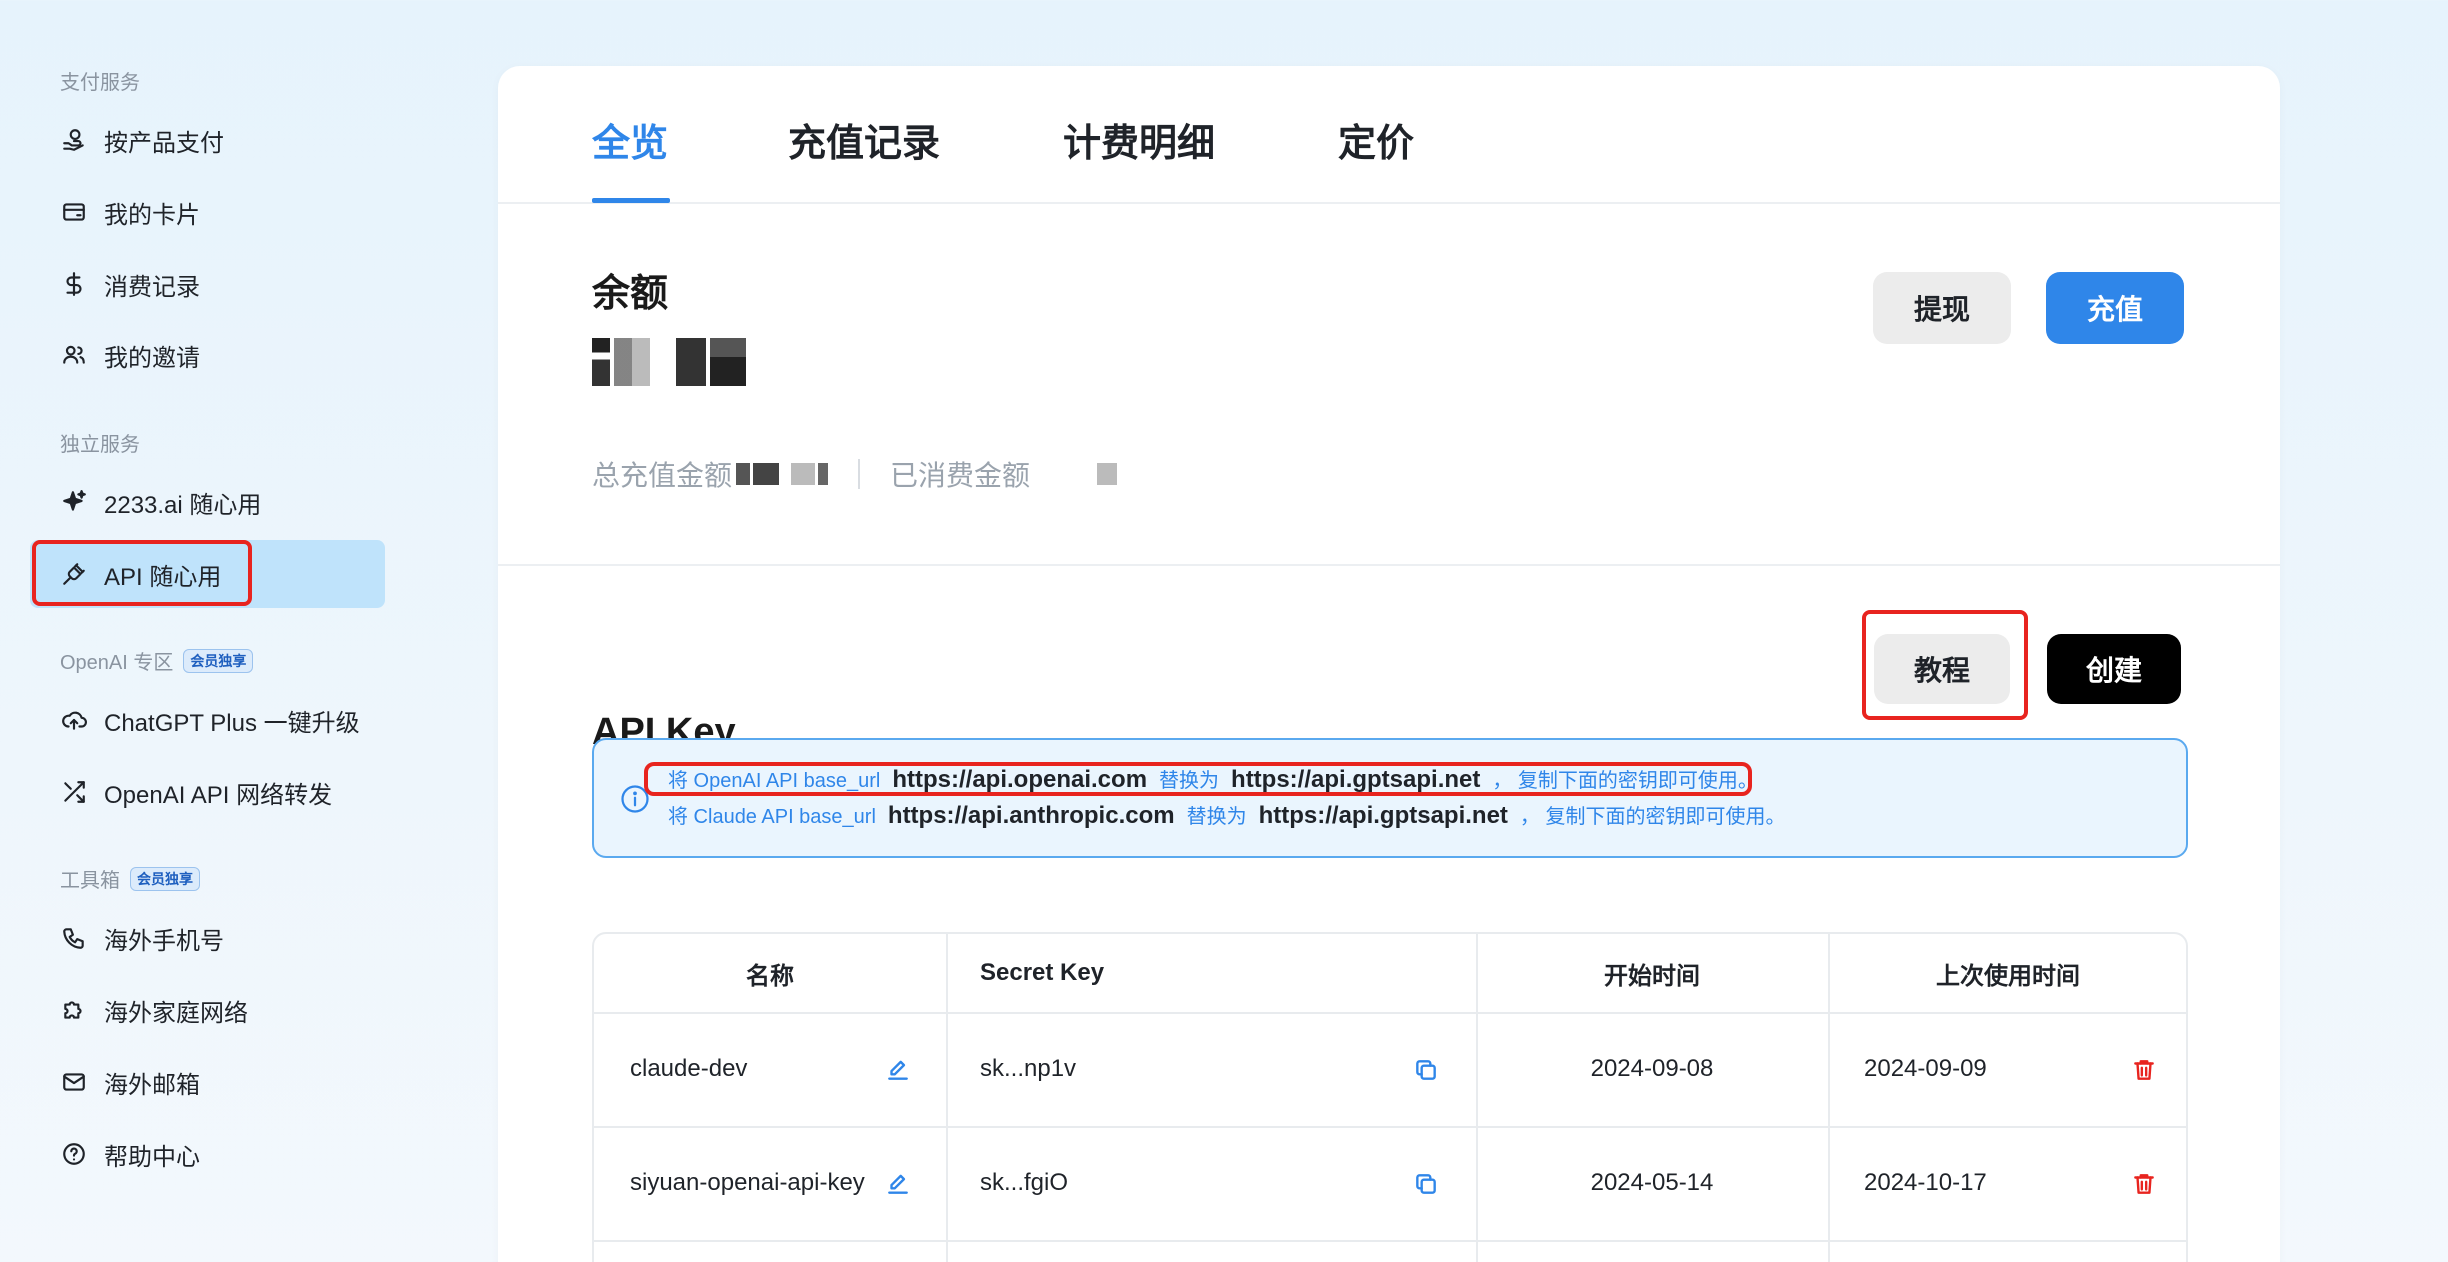 The height and width of the screenshot is (1262, 2448). I want to click on consumed-value-redacted, so click(1076, 474).